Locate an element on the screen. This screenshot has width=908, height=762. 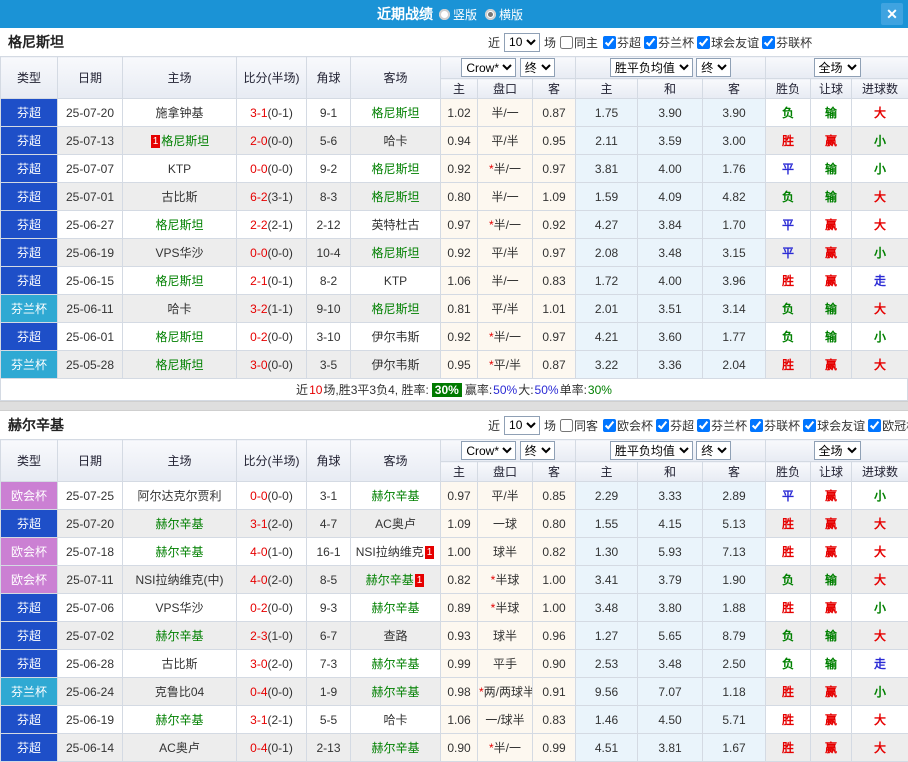
away-team-name: 英特杜古 is located at coordinates (395, 225).